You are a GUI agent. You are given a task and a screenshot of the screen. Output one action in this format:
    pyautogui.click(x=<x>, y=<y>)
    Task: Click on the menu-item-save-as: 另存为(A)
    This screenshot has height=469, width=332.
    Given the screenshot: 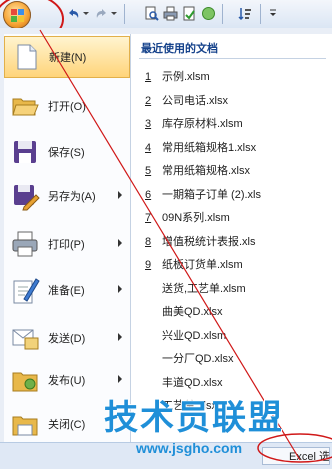 What is the action you would take?
    pyautogui.click(x=67, y=196)
    